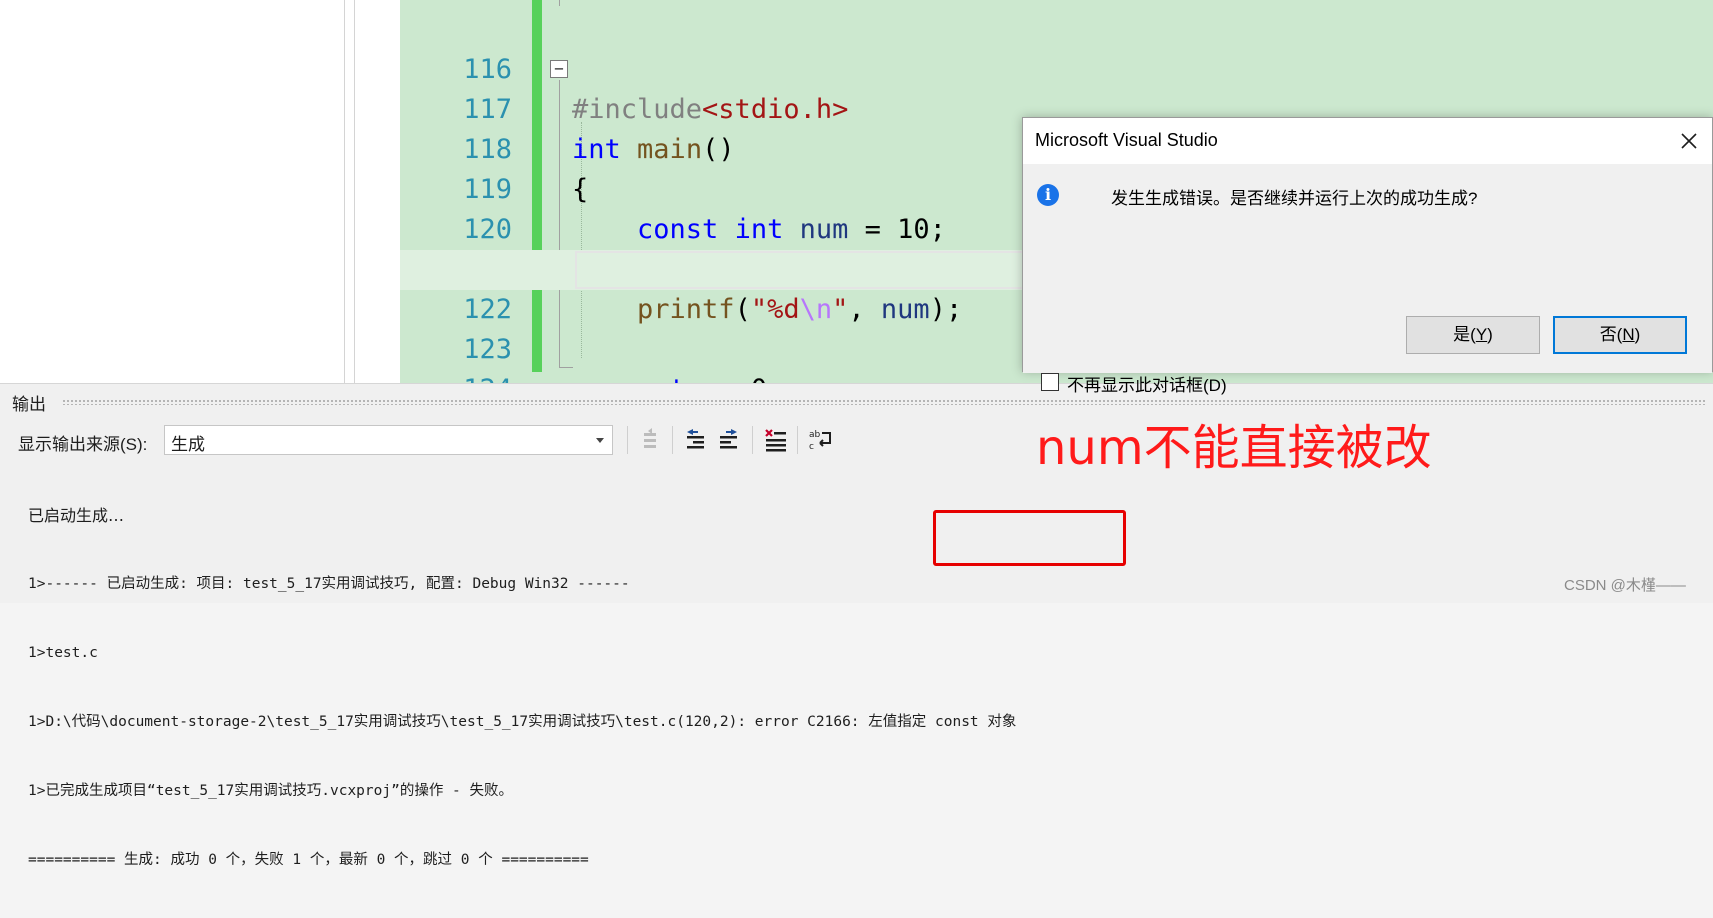 The image size is (1713, 918). Describe the element at coordinates (696, 440) in the screenshot. I see `find-previous-message-icon` at that location.